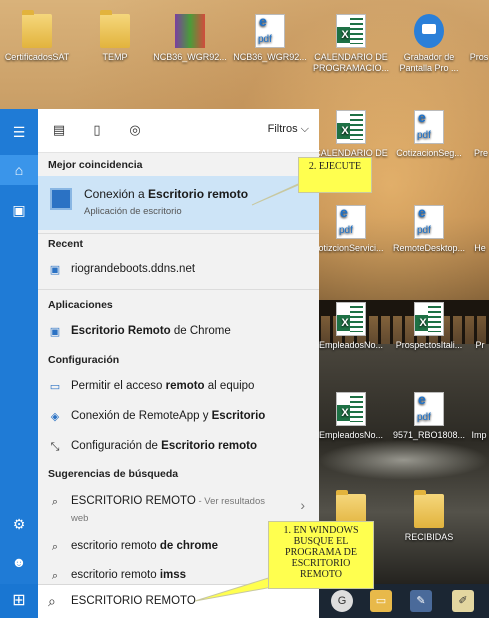 The height and width of the screenshot is (618, 489). What do you see at coordinates (97, 130) in the screenshot?
I see `document-icon: ▯` at bounding box center [97, 130].